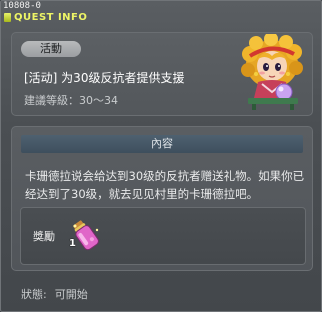  Describe the element at coordinates (51, 49) in the screenshot. I see `quest-category-badge: 活動` at that location.